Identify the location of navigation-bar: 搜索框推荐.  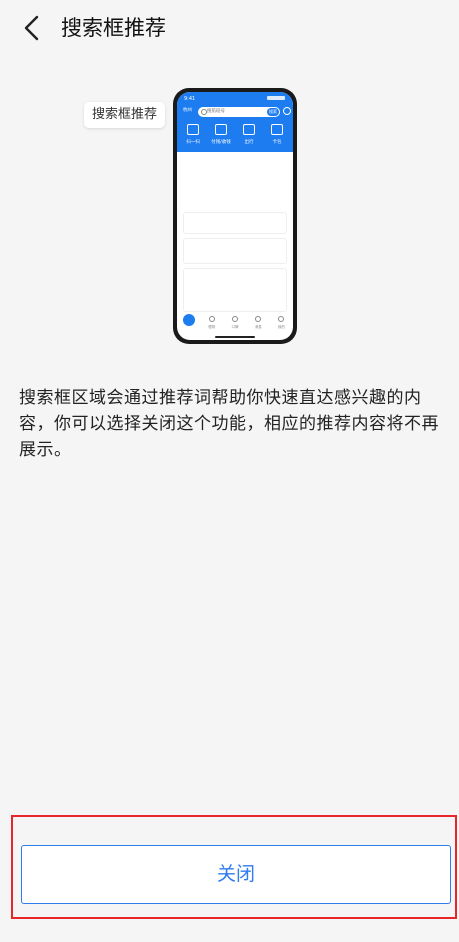
(229, 28).